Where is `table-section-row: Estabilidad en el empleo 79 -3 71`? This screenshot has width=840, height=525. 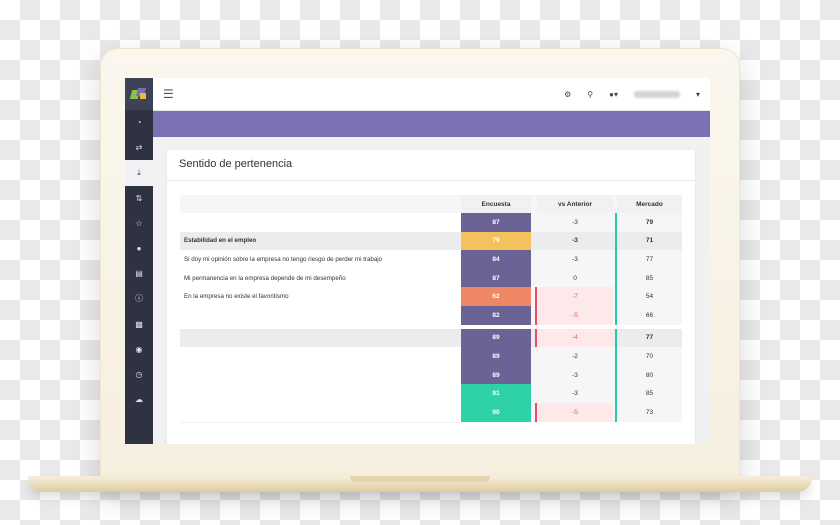 table-section-row: Estabilidad en el empleo 79 -3 71 is located at coordinates (431, 241).